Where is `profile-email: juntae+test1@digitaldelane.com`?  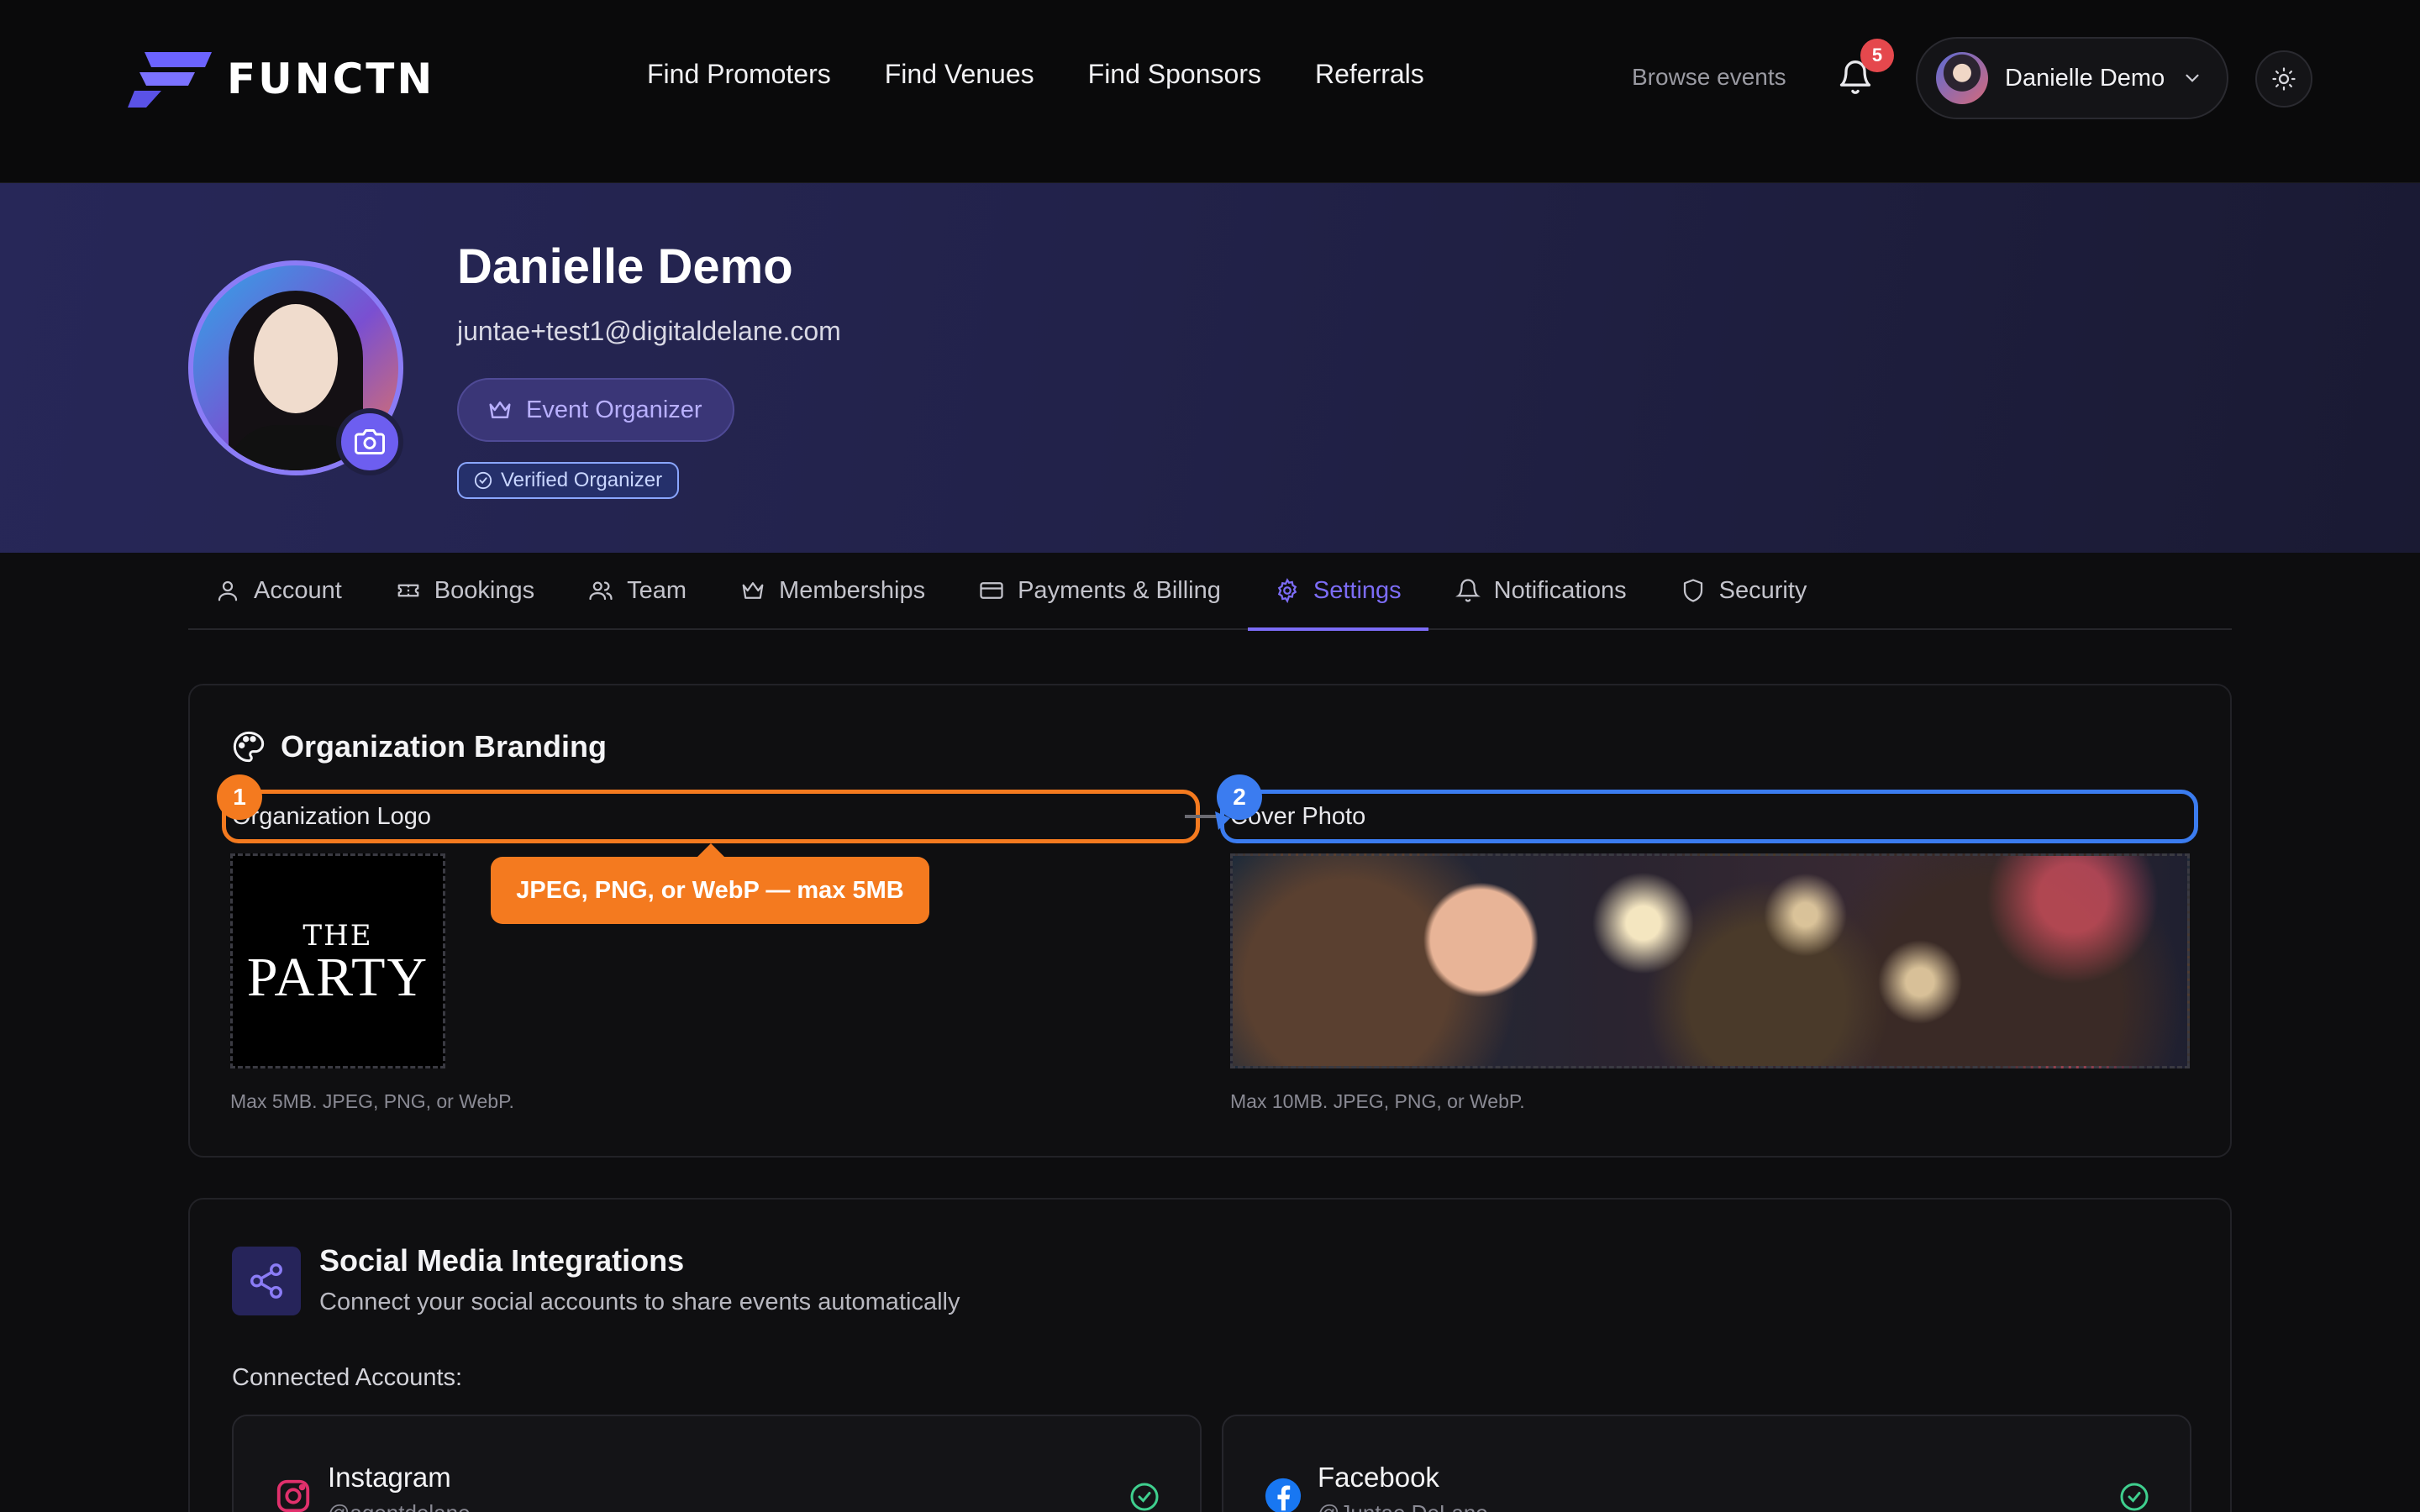 profile-email: juntae+test1@digitaldelane.com is located at coordinates (649, 331).